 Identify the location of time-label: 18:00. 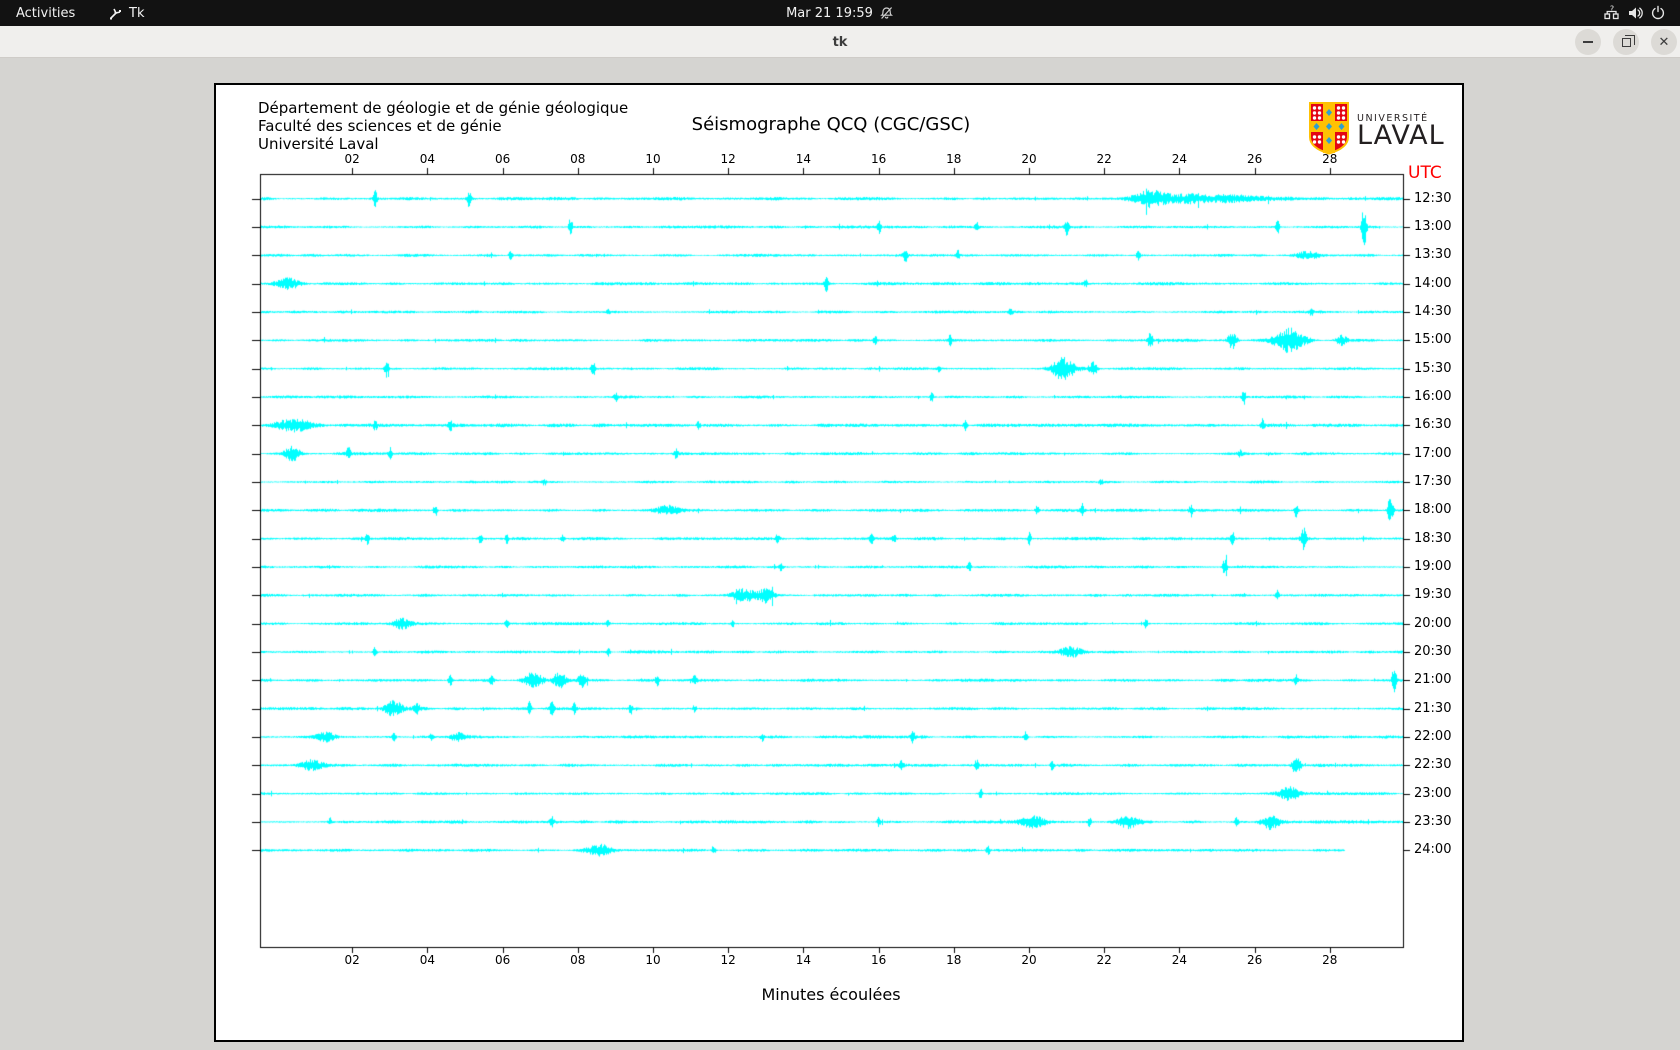
(1433, 510).